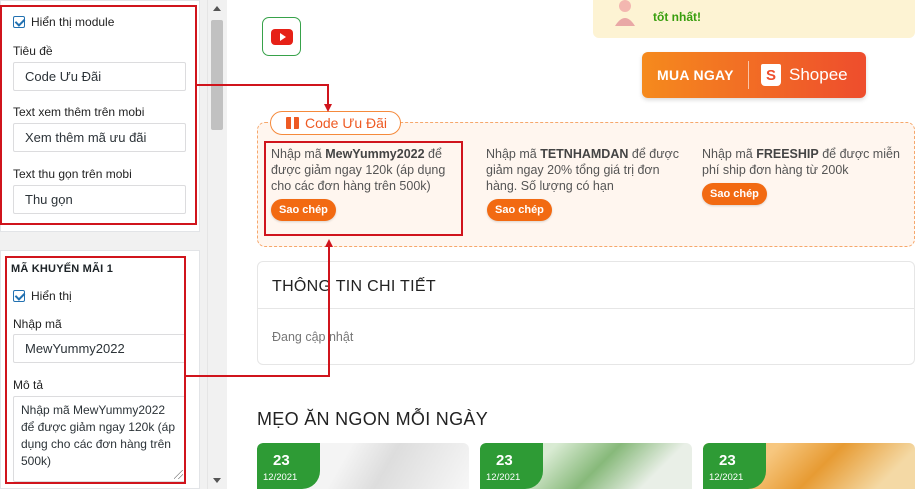 The height and width of the screenshot is (489, 920). I want to click on arrow-promo-to-coupon, so click(259, 308).